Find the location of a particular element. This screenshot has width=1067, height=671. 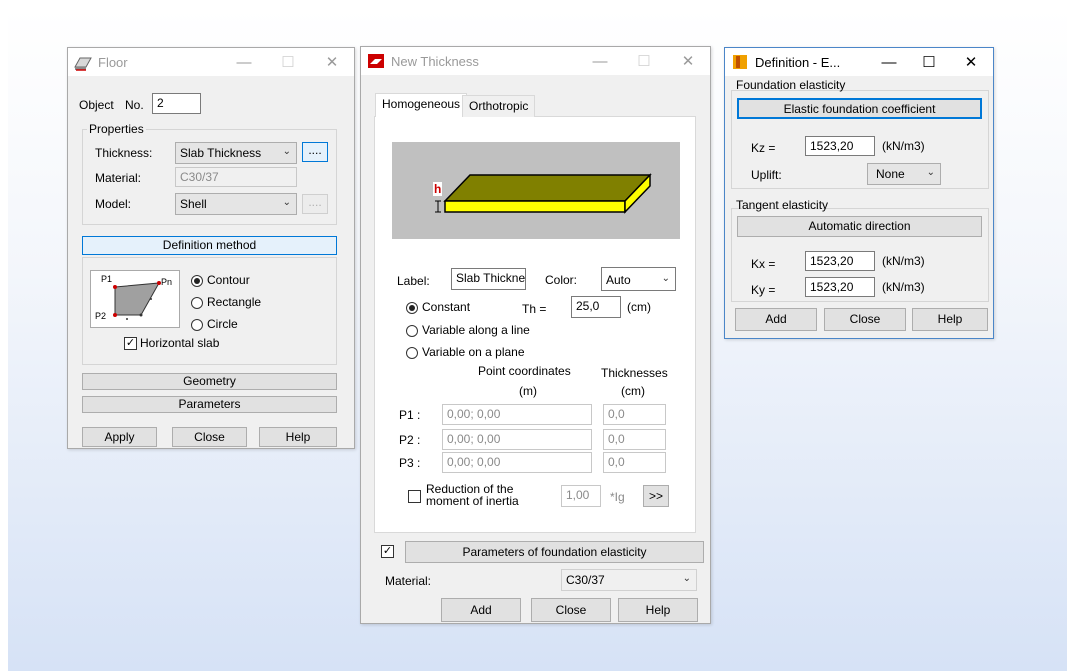

material-field: C30/37 is located at coordinates (236, 177).